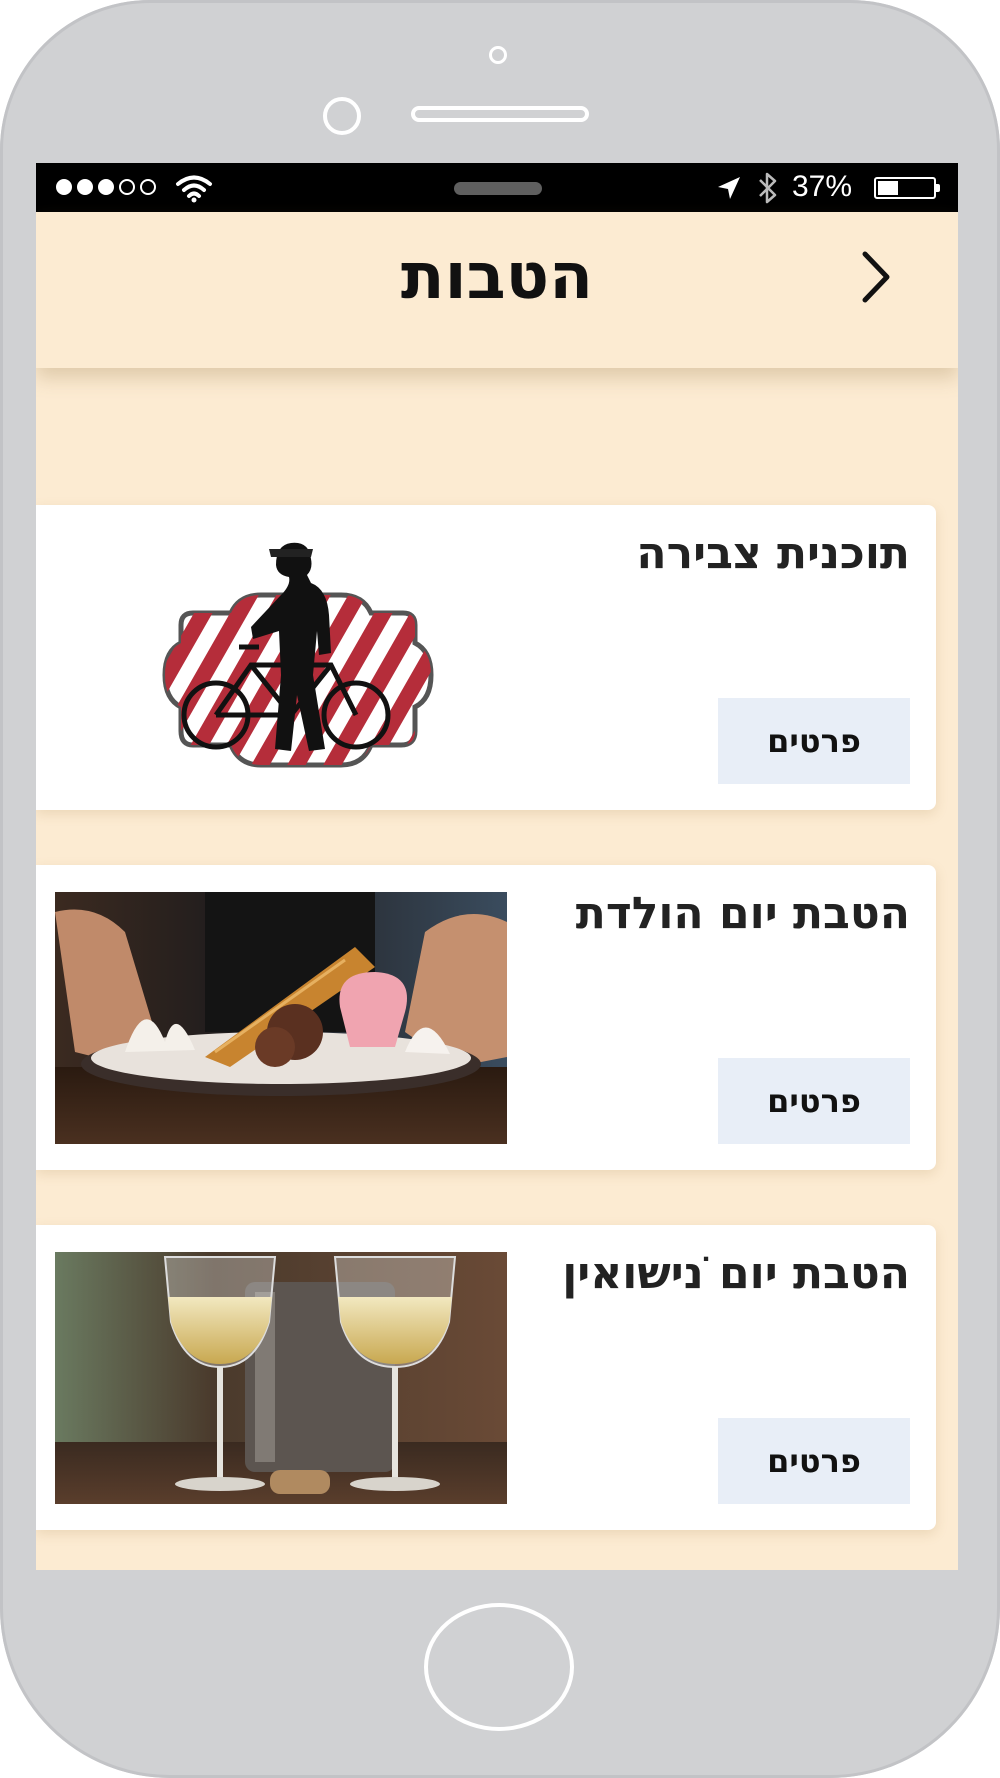 The width and height of the screenshot is (1000, 1778). What do you see at coordinates (729, 188) in the screenshot?
I see `location-arrow-icon` at bounding box center [729, 188].